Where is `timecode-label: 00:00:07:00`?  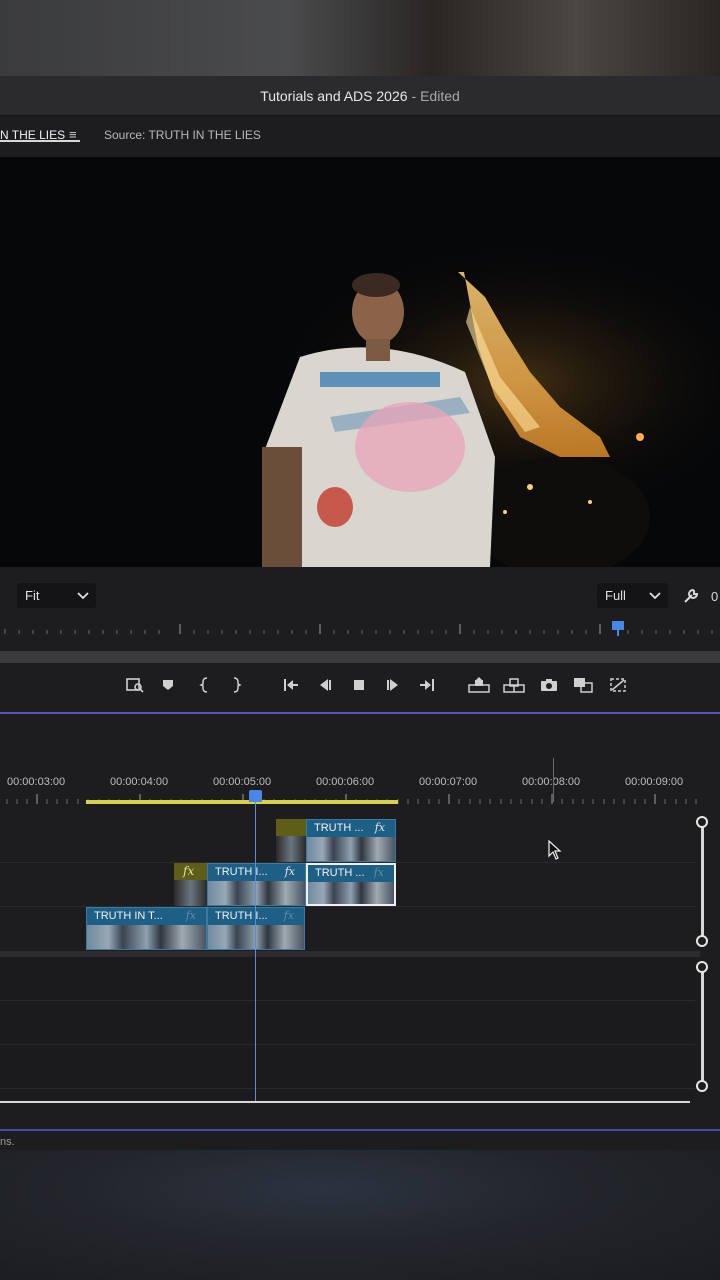 timecode-label: 00:00:07:00 is located at coordinates (448, 782).